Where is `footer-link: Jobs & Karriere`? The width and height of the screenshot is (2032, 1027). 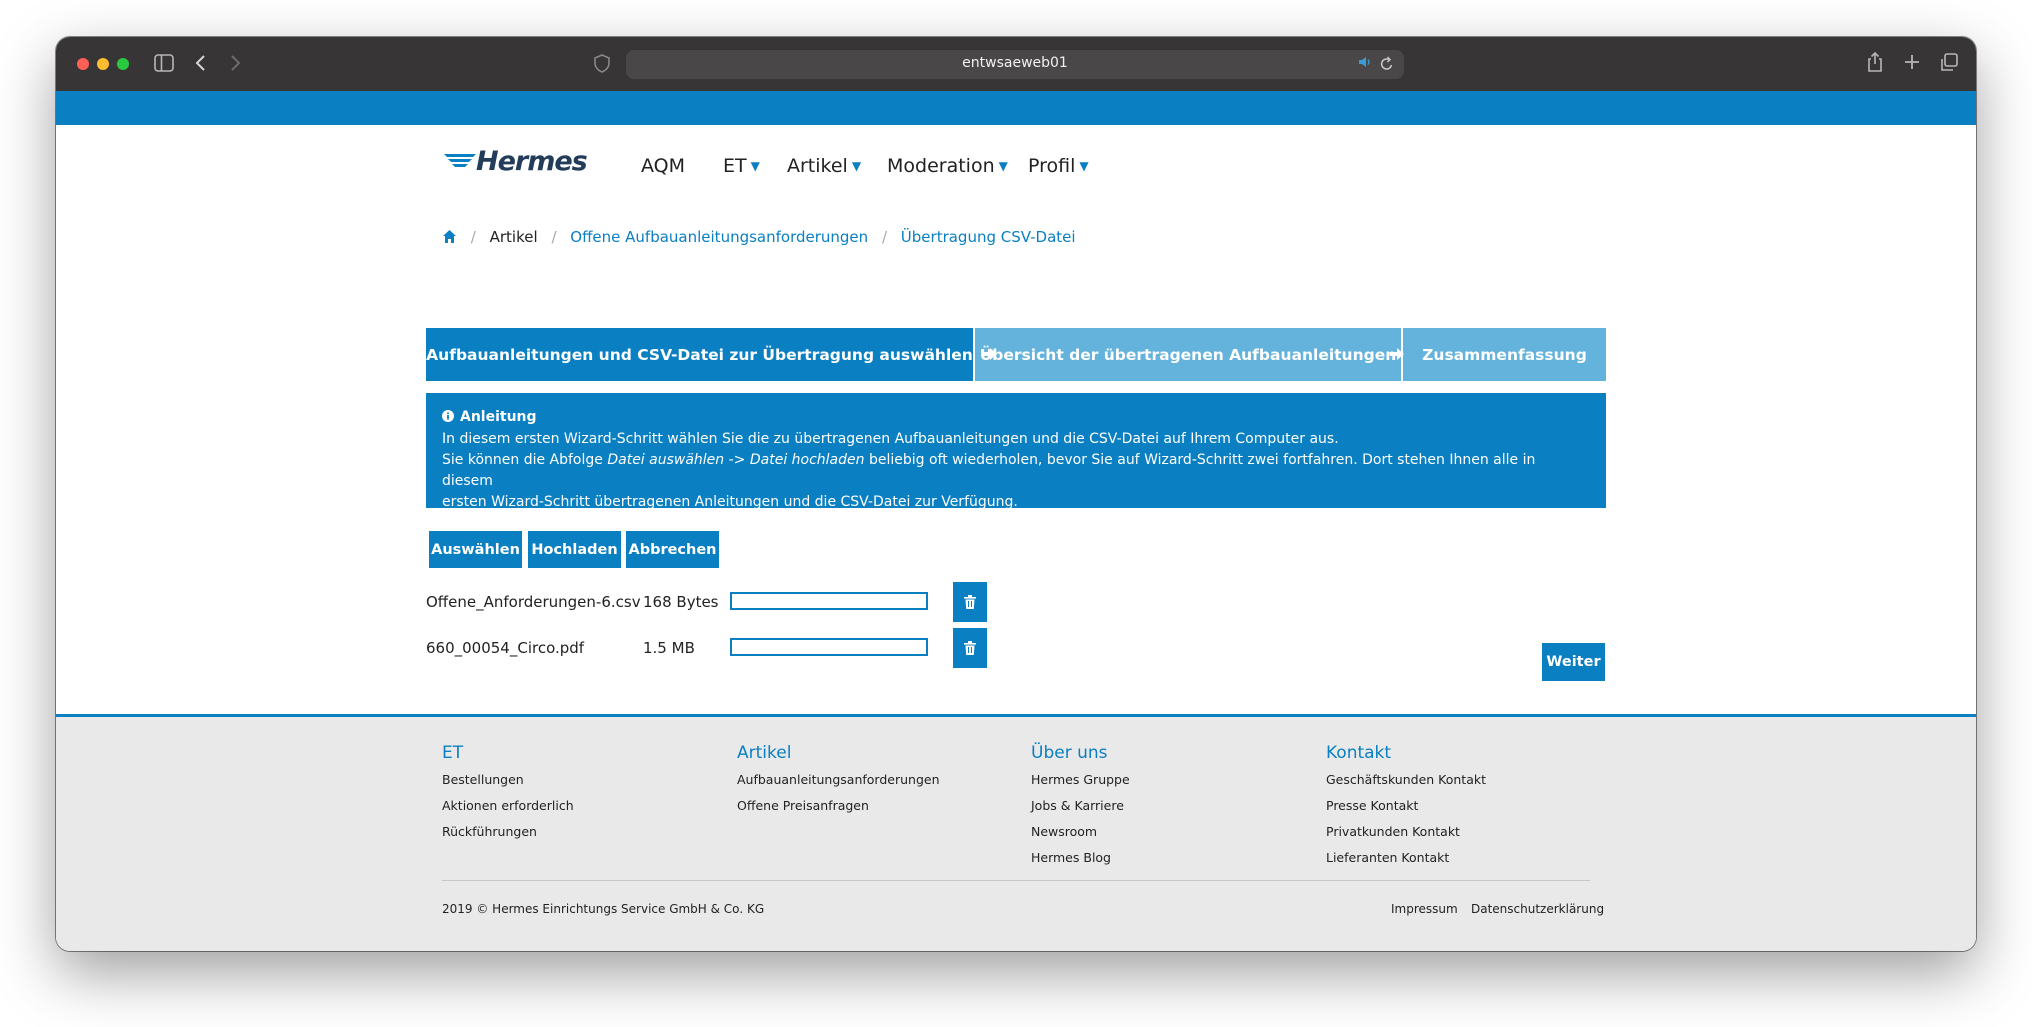
footer-link: Jobs & Karriere is located at coordinates (1080, 811).